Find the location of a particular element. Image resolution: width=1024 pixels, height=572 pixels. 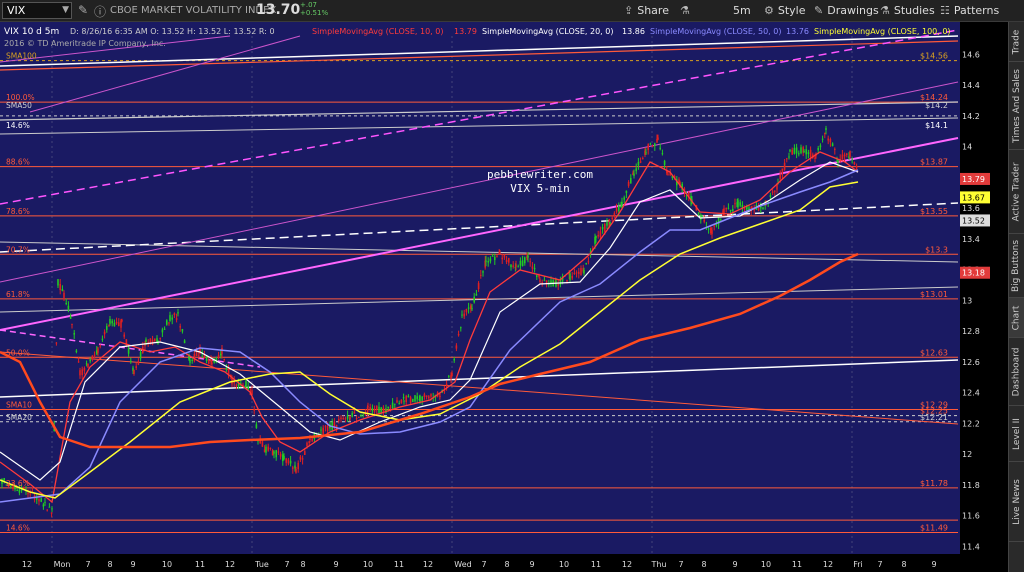

symbol-input: VIX ▼ is located at coordinates (37, 10).